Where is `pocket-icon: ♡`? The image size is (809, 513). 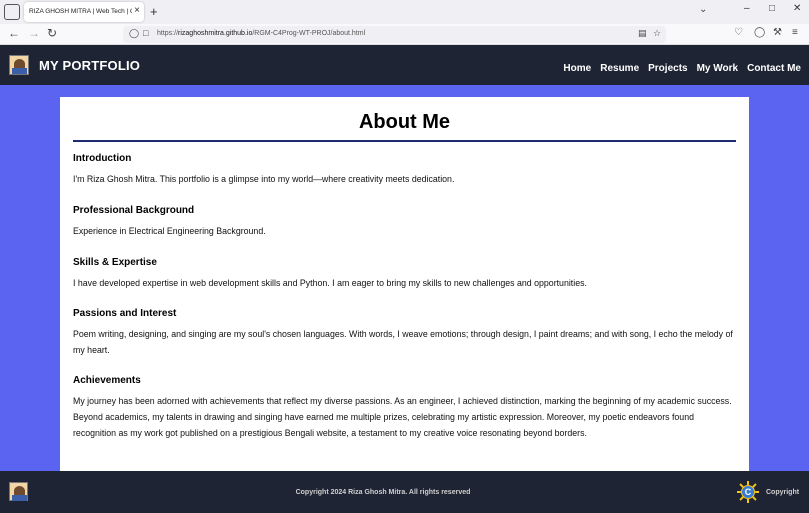 pocket-icon: ♡ is located at coordinates (738, 32).